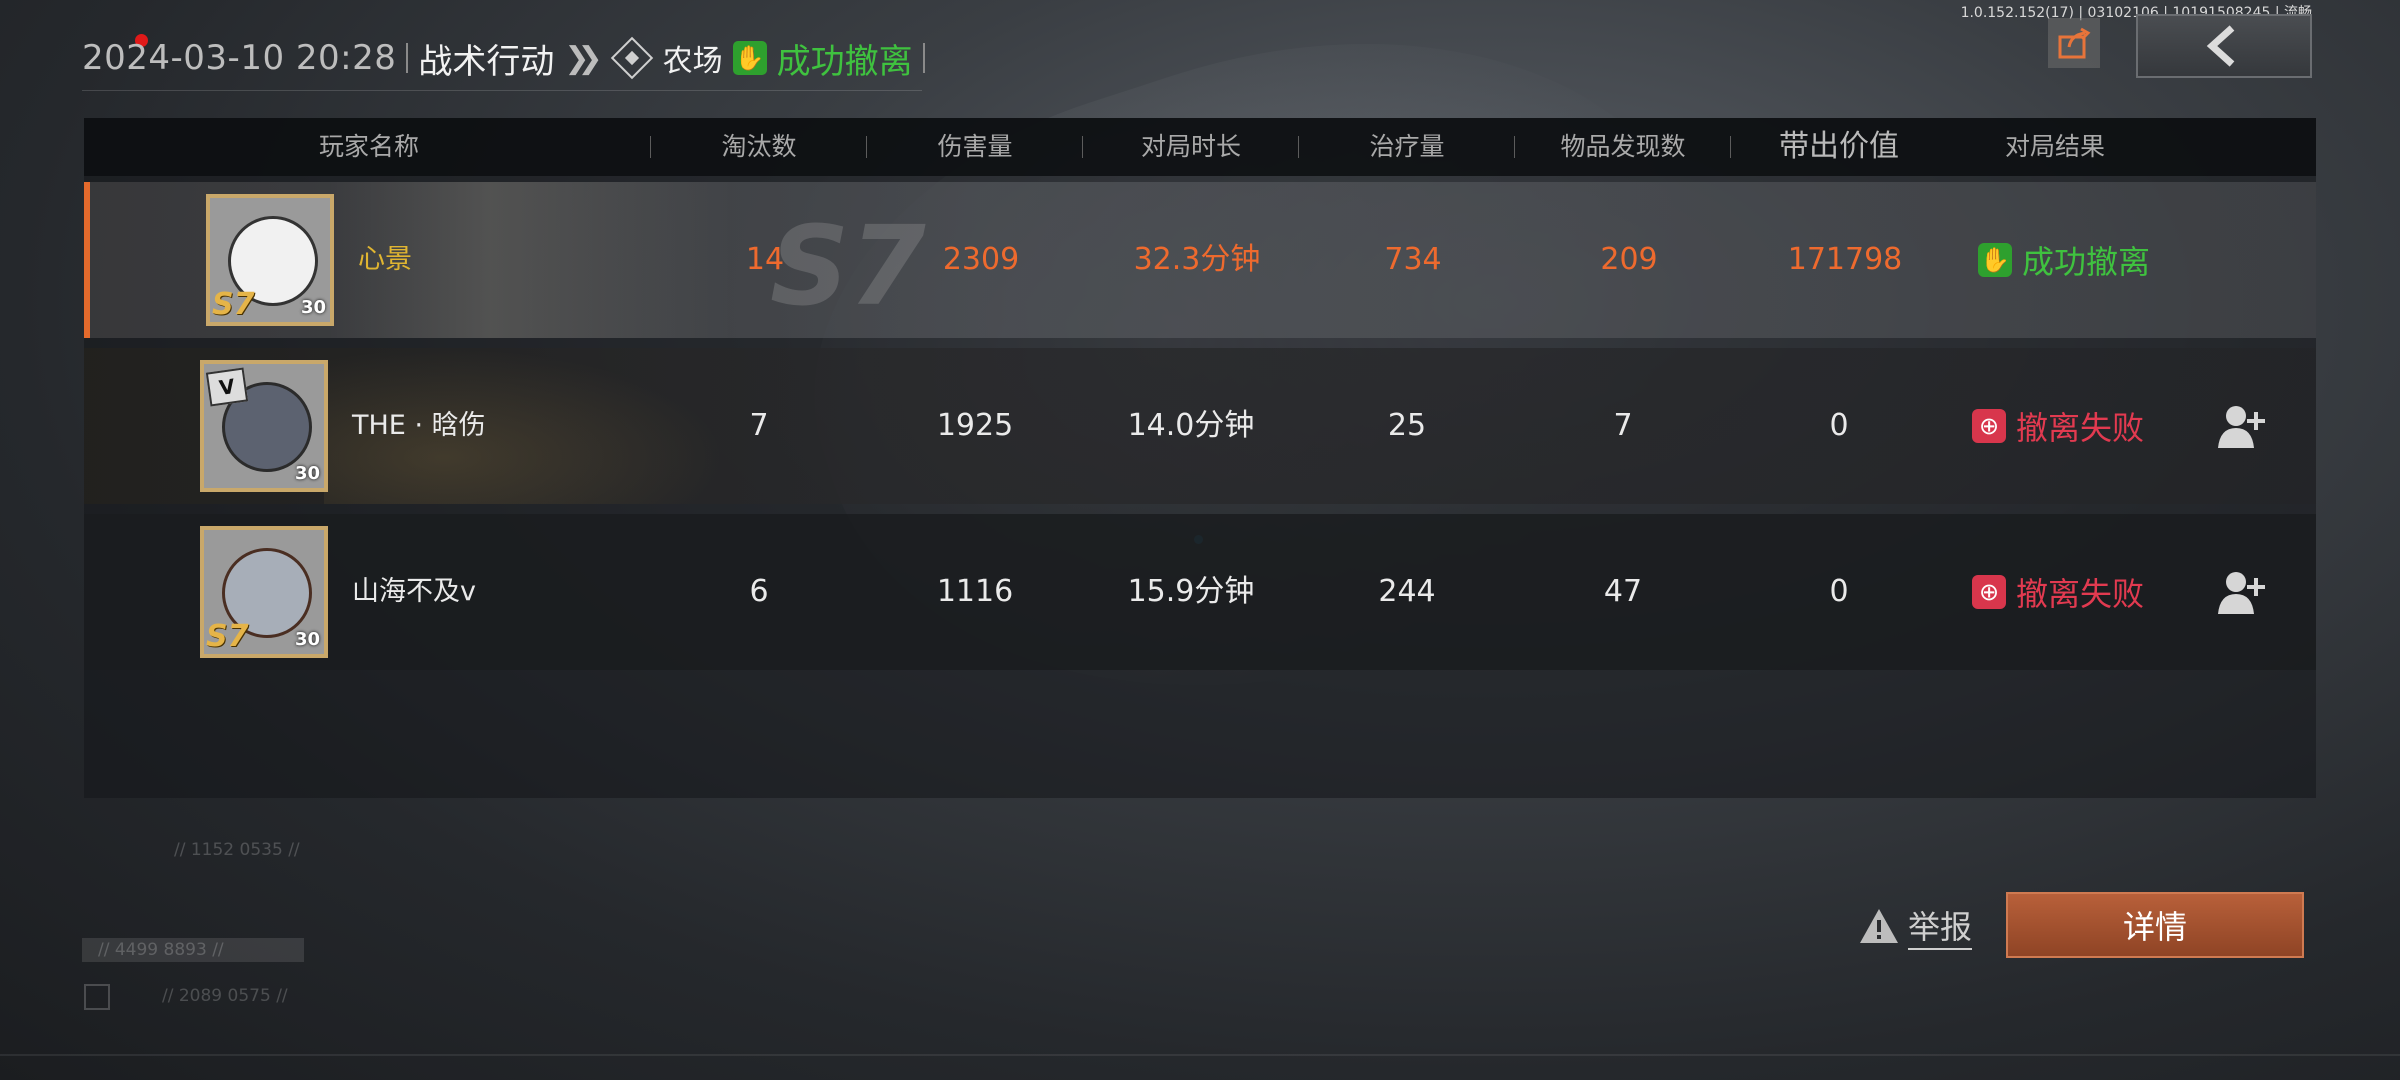 The height and width of the screenshot is (1080, 2400). I want to click on avatar: V 30, so click(264, 426).